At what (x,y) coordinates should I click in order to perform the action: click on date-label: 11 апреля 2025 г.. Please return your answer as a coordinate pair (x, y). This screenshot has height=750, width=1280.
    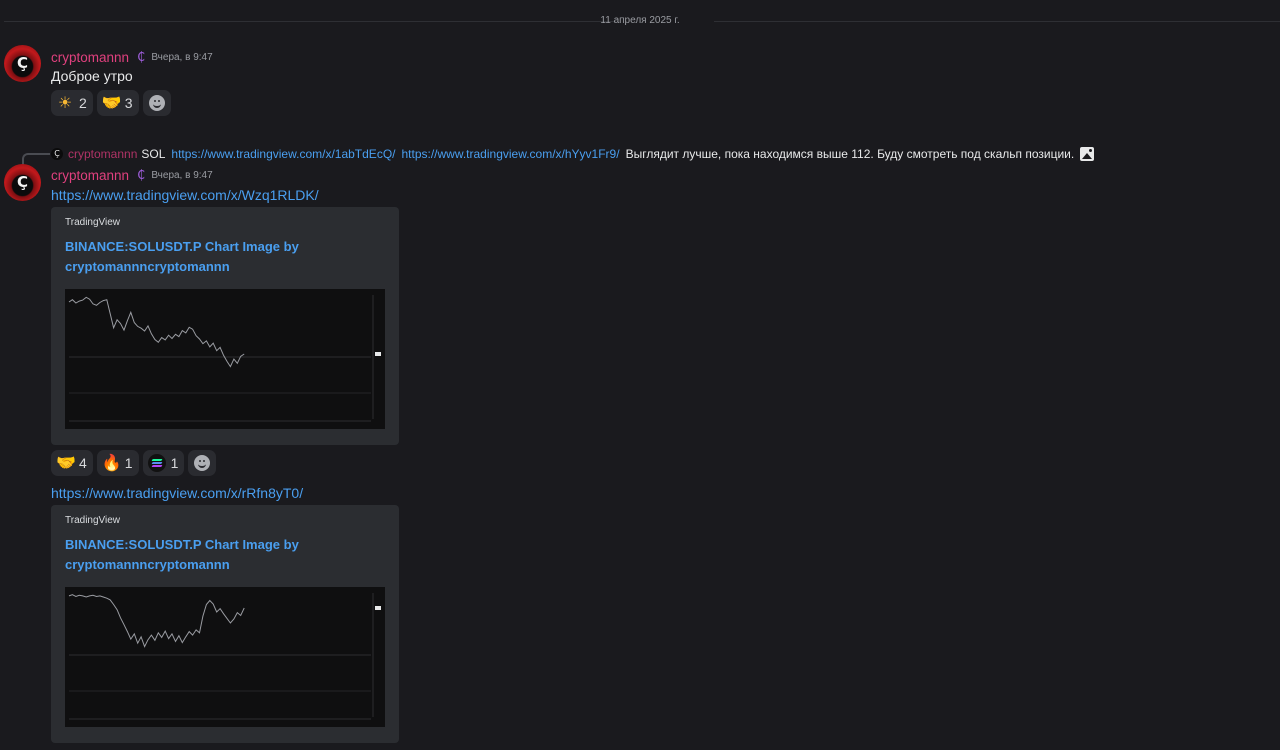
    Looking at the image, I should click on (640, 20).